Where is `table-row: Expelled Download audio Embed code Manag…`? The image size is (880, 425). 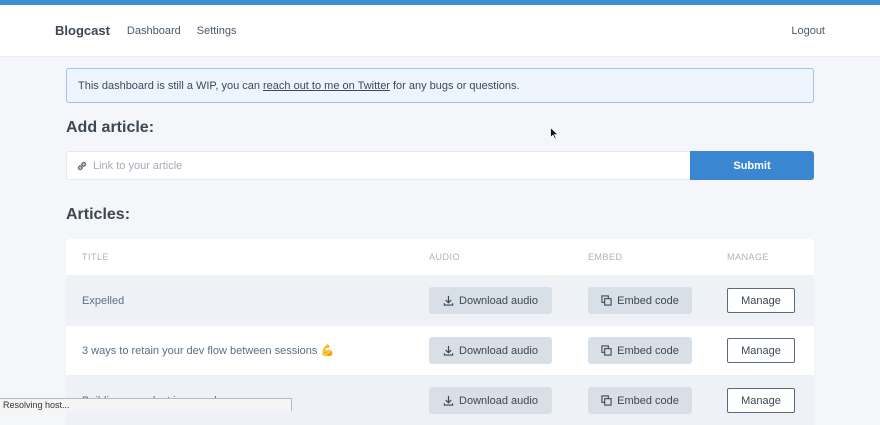
table-row: Expelled Download audio Embed code Manag… is located at coordinates (440, 300).